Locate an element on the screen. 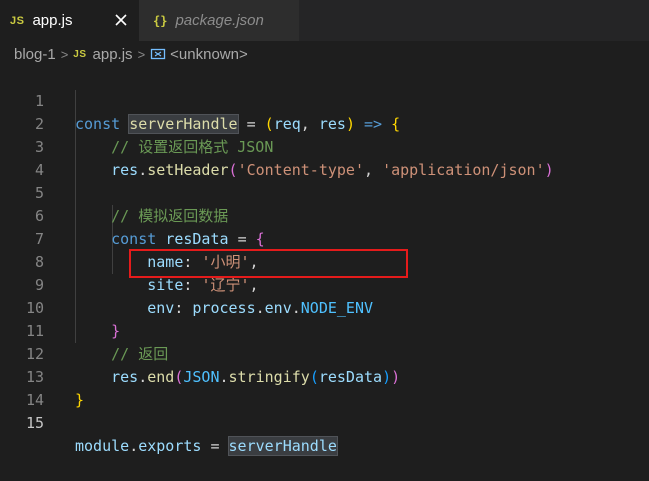  code-line-2: 2 // 设置返回格式 JSON is located at coordinates (324, 123).